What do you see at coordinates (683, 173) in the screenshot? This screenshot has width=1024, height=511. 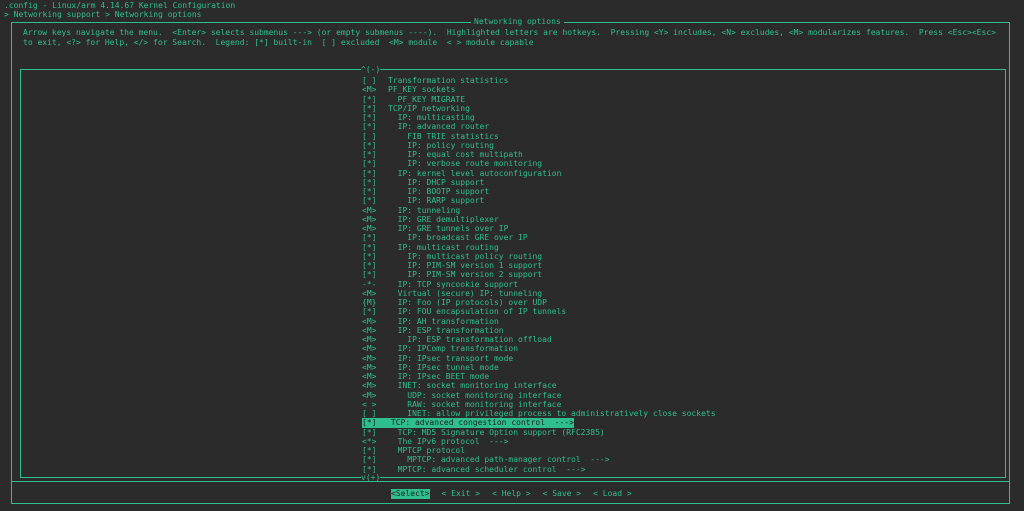 I see `menu-item: [*] IP: kernel level autoconfiguration` at bounding box center [683, 173].